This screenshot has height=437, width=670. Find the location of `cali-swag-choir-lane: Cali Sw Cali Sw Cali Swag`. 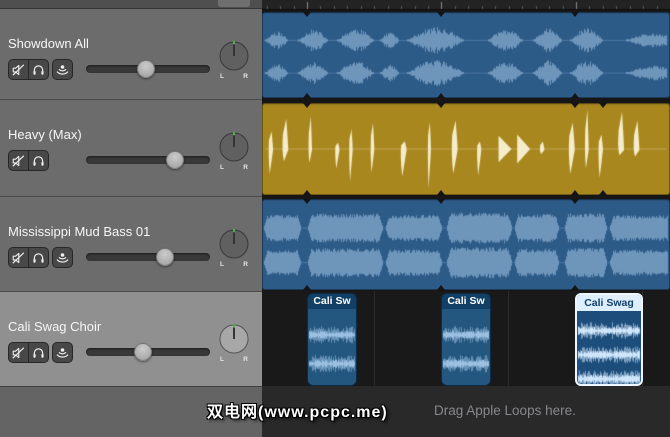

cali-swag-choir-lane: Cali Sw Cali Sw Cali Swag is located at coordinates (466, 338).